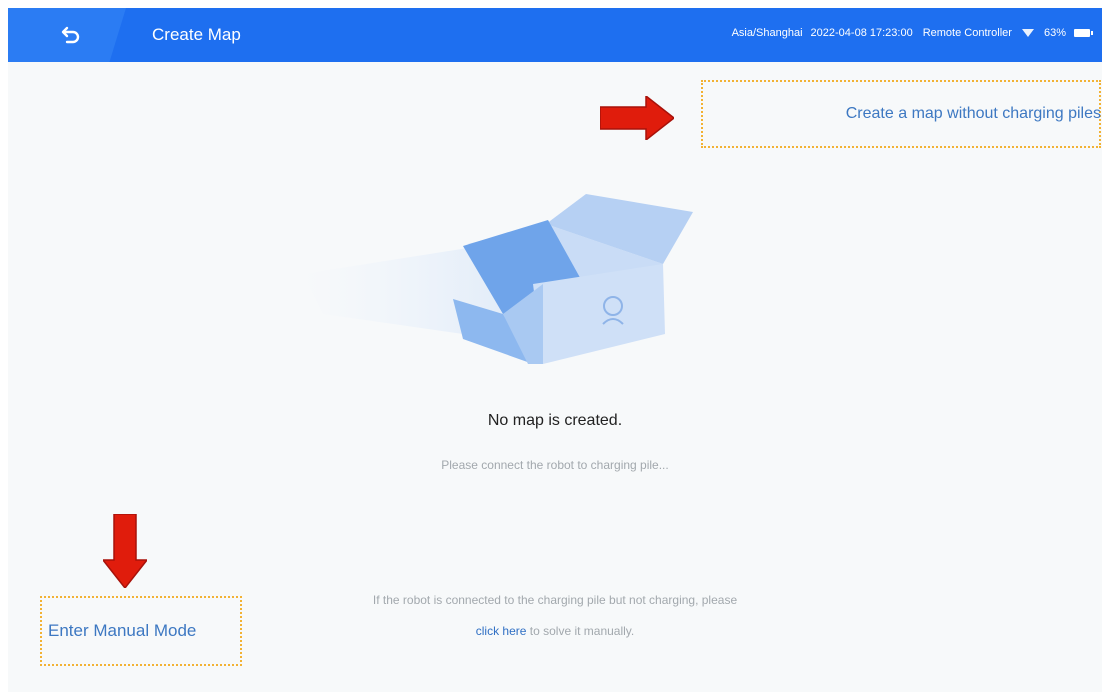 This screenshot has height=695, width=1105. I want to click on back-button, so click(67, 35).